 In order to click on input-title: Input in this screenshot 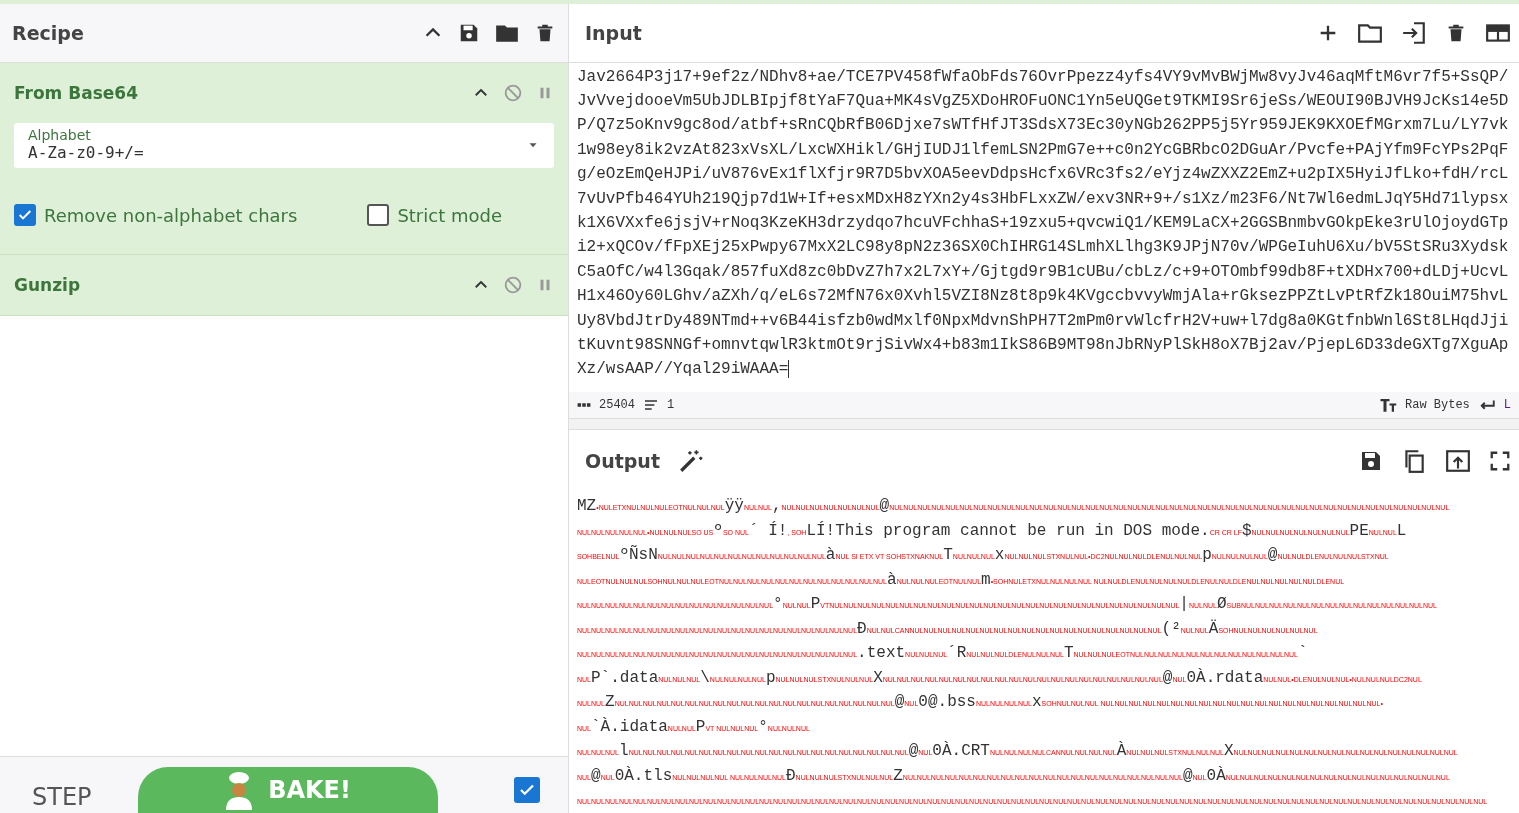, I will do `click(614, 32)`.